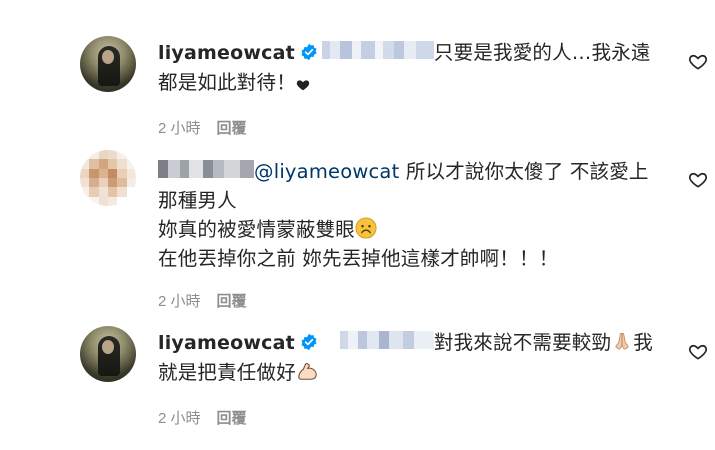  What do you see at coordinates (307, 371) in the screenshot?
I see `flexed-biceps-icon` at bounding box center [307, 371].